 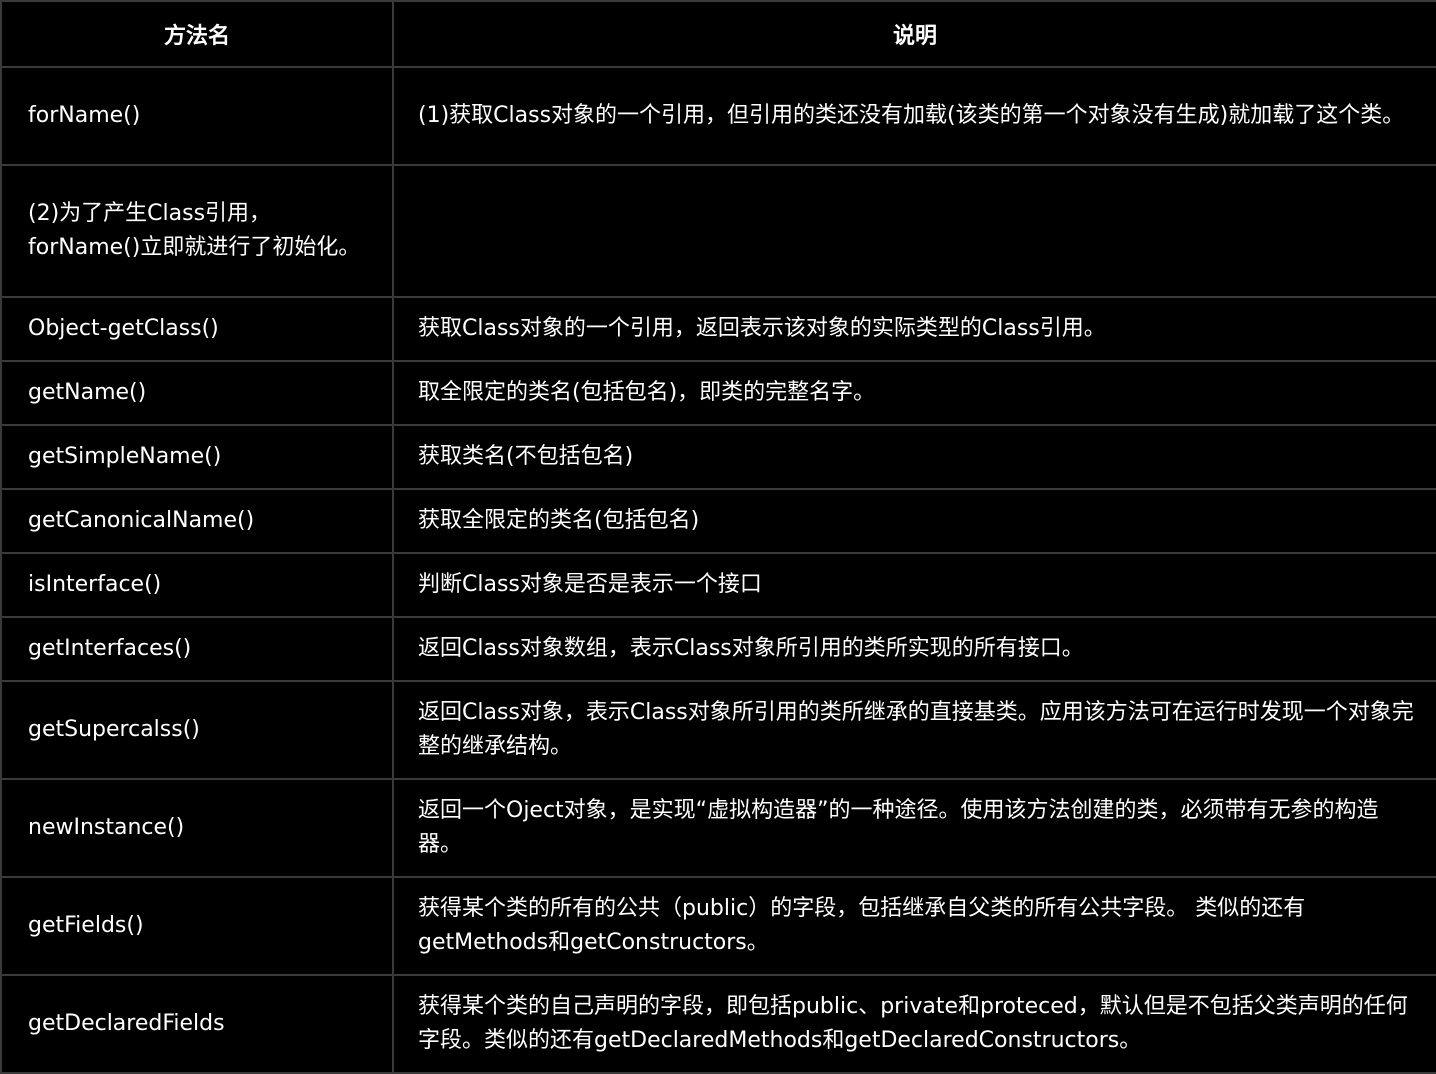 I want to click on method-name-cell: newInstance(), so click(x=197, y=828).